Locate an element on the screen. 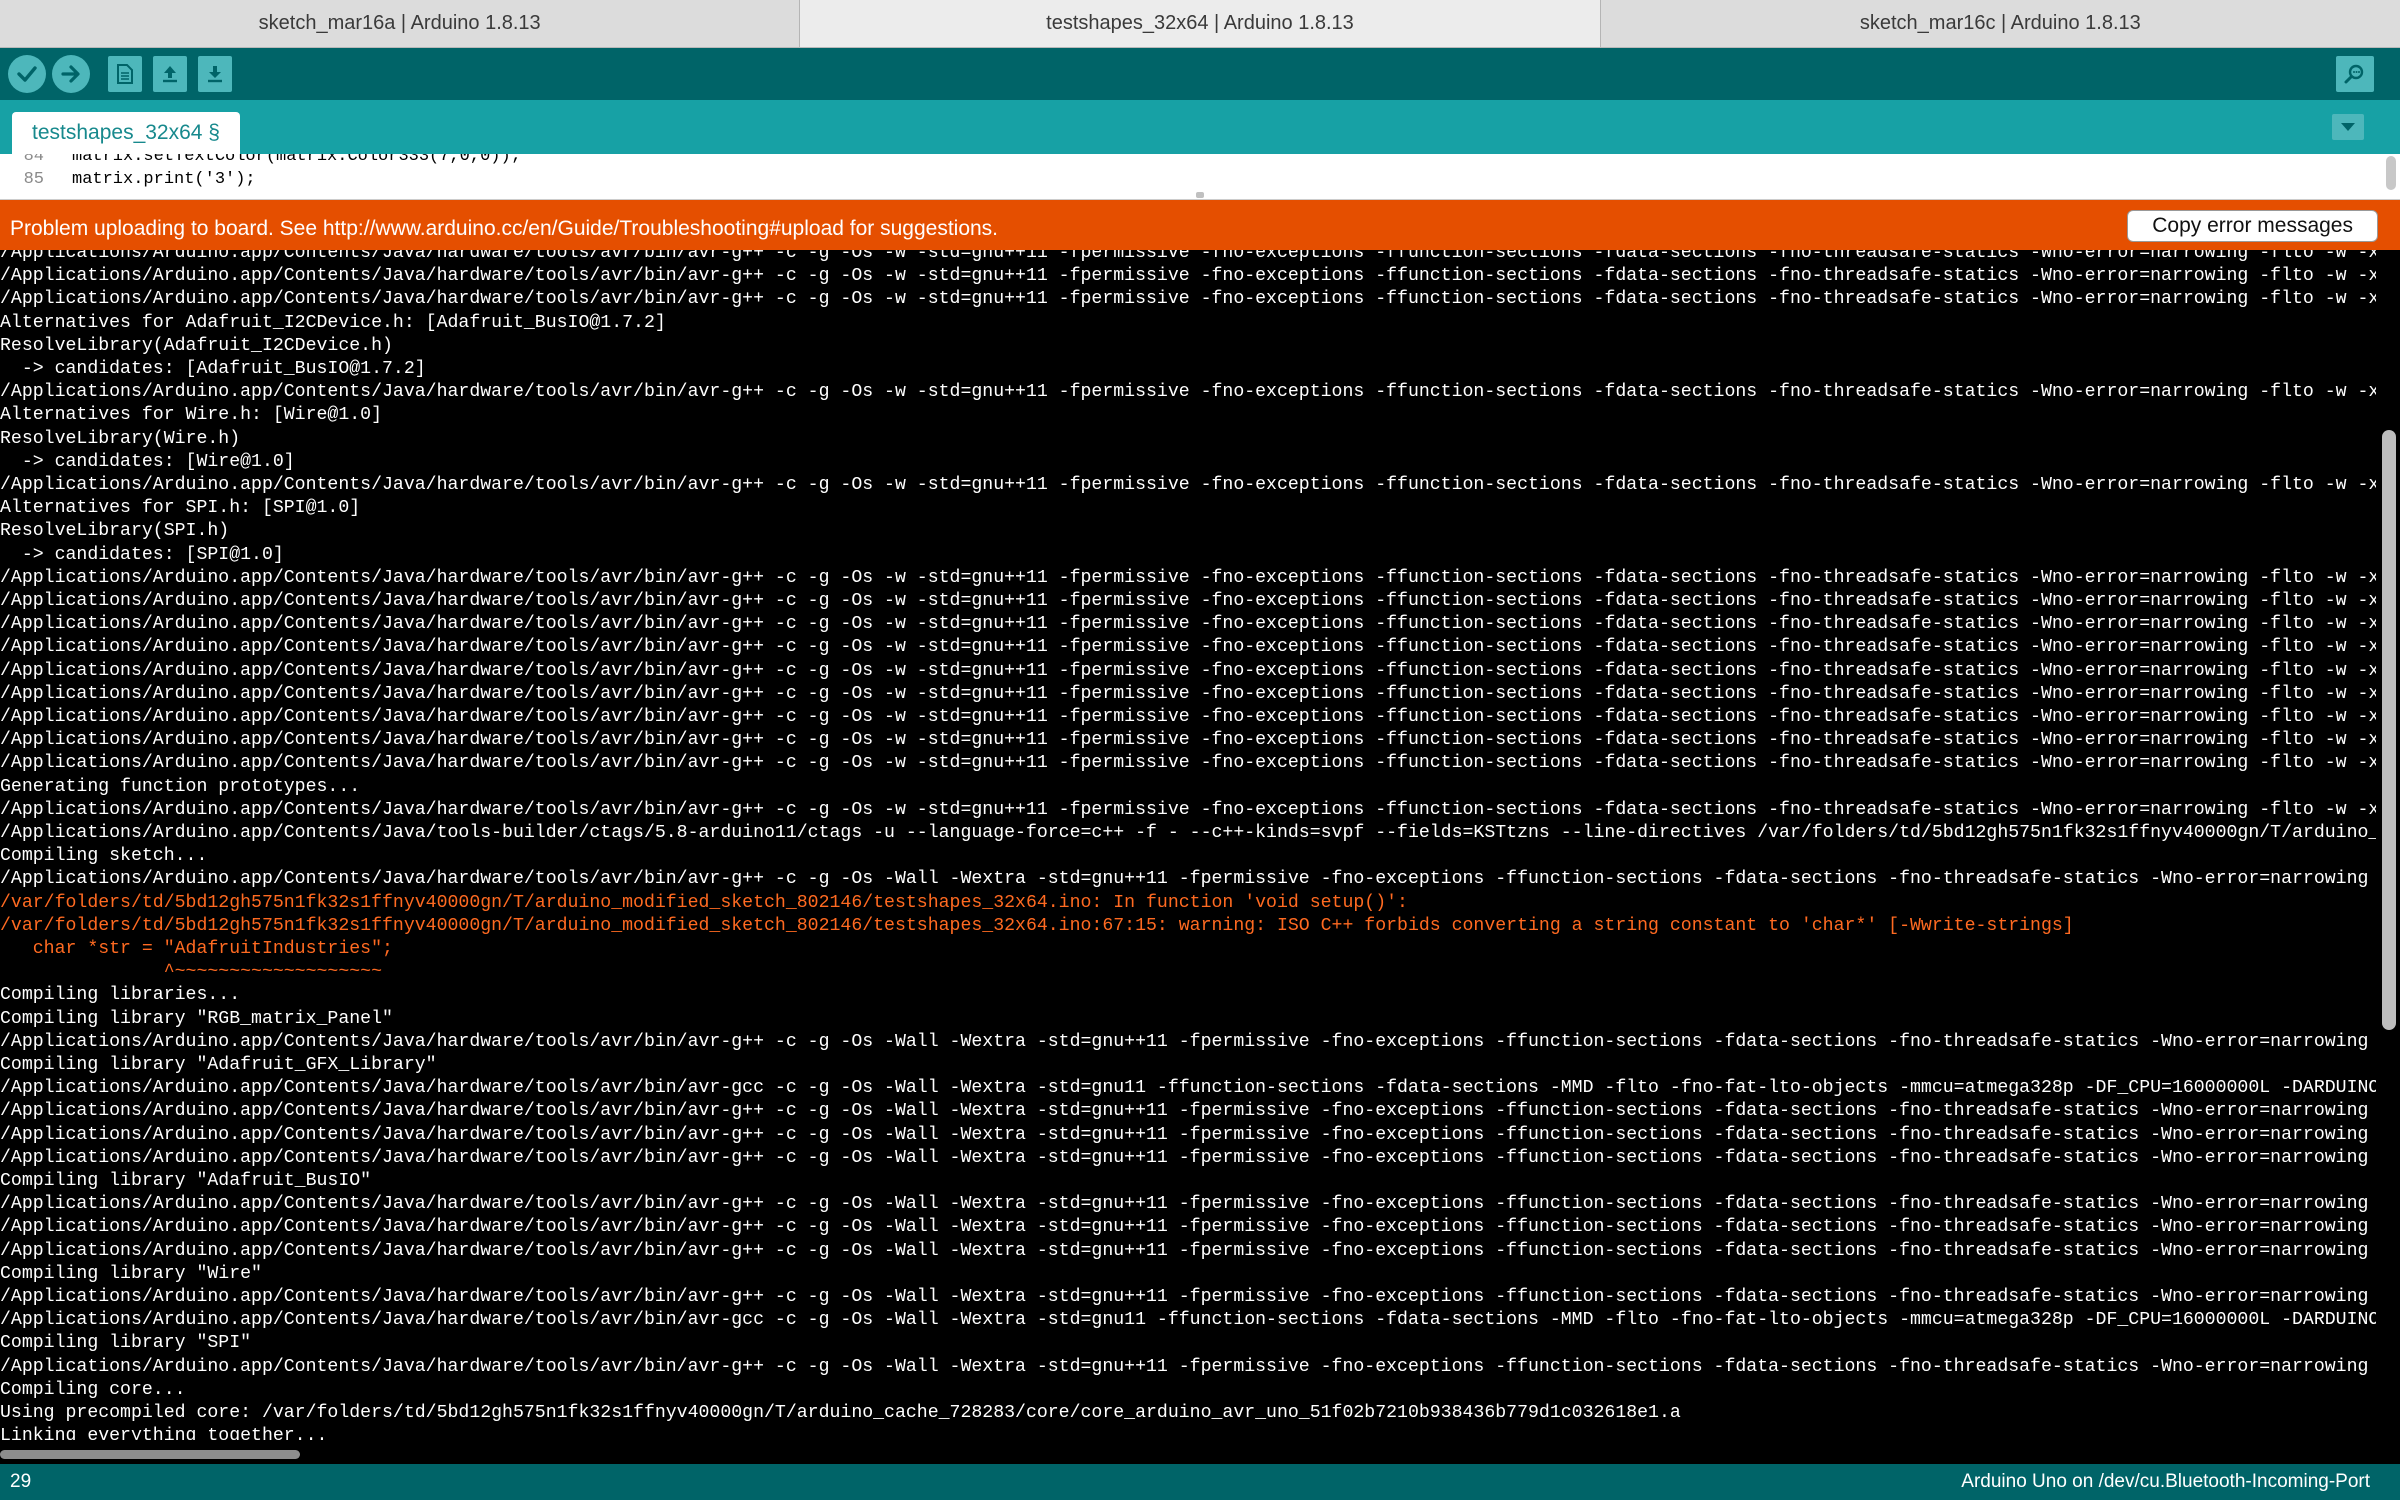  line-number: 85 is located at coordinates (33, 179).